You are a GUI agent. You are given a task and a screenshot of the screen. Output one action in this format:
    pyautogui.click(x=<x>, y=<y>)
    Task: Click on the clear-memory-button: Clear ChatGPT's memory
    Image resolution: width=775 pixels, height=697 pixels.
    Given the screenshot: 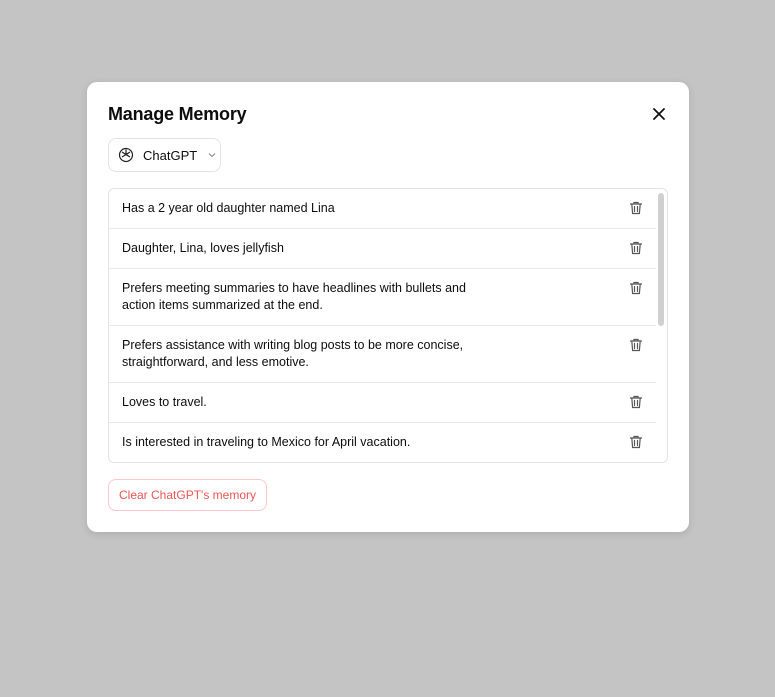 What is the action you would take?
    pyautogui.click(x=187, y=495)
    